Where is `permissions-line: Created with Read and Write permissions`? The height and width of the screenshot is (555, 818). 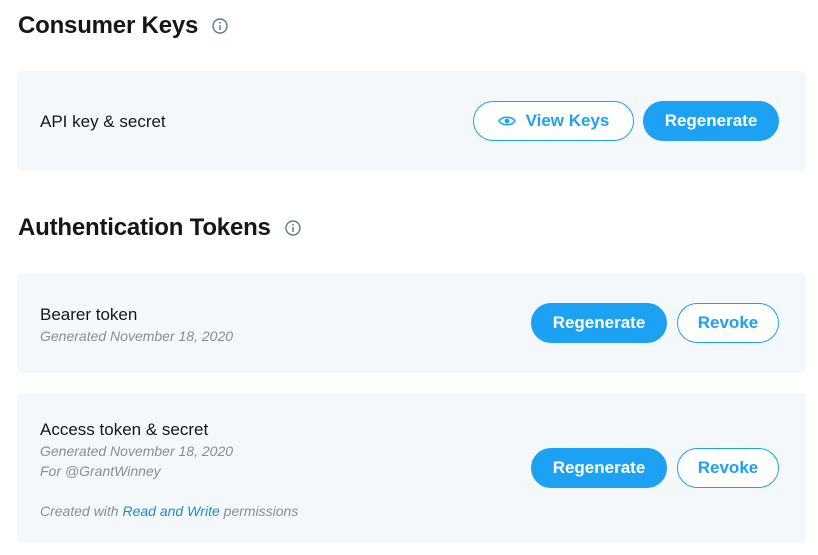 permissions-line: Created with Read and Write permissions is located at coordinates (169, 511).